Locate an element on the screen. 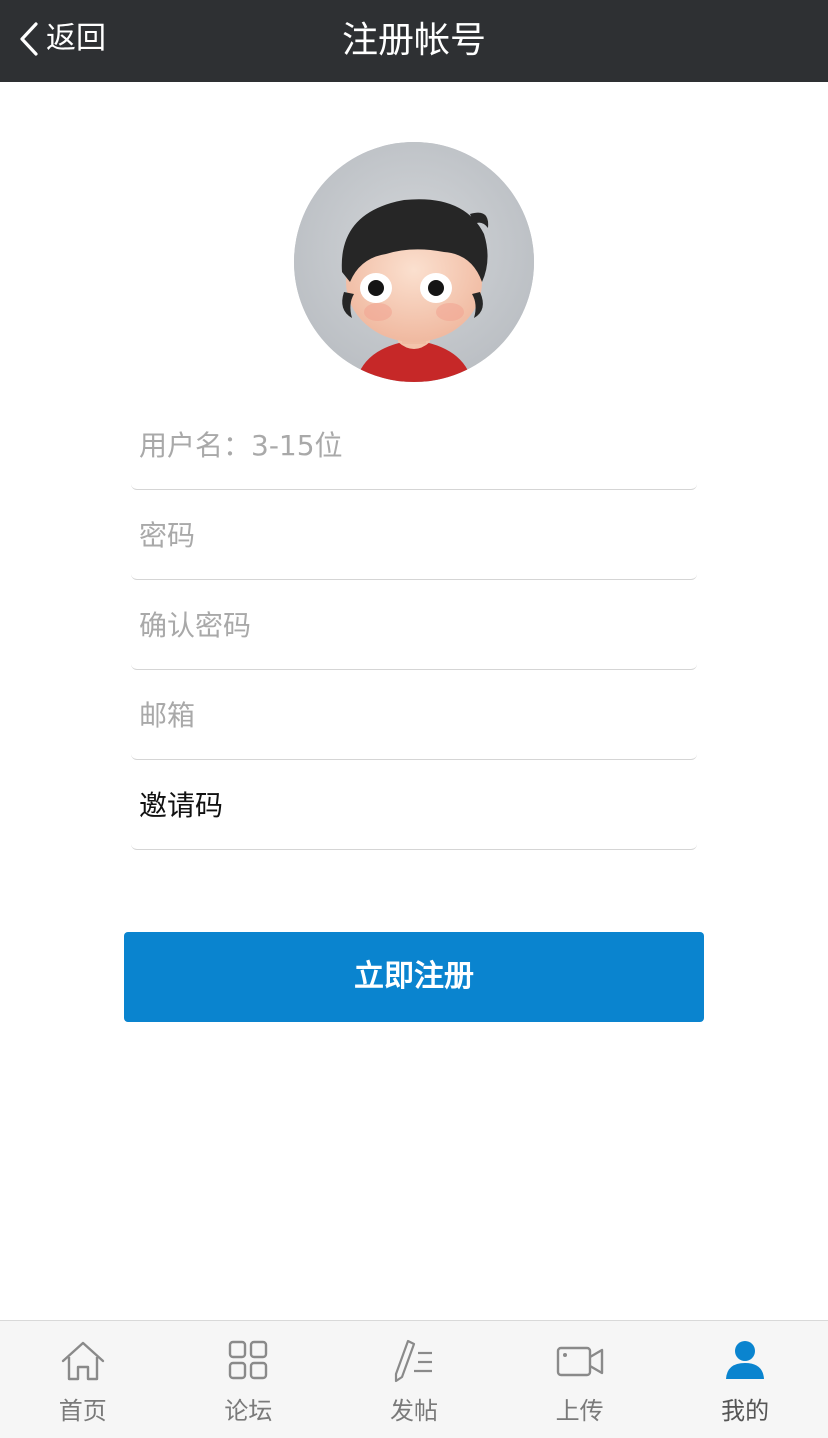 The height and width of the screenshot is (1438, 828). invite-code-input is located at coordinates (414, 805).